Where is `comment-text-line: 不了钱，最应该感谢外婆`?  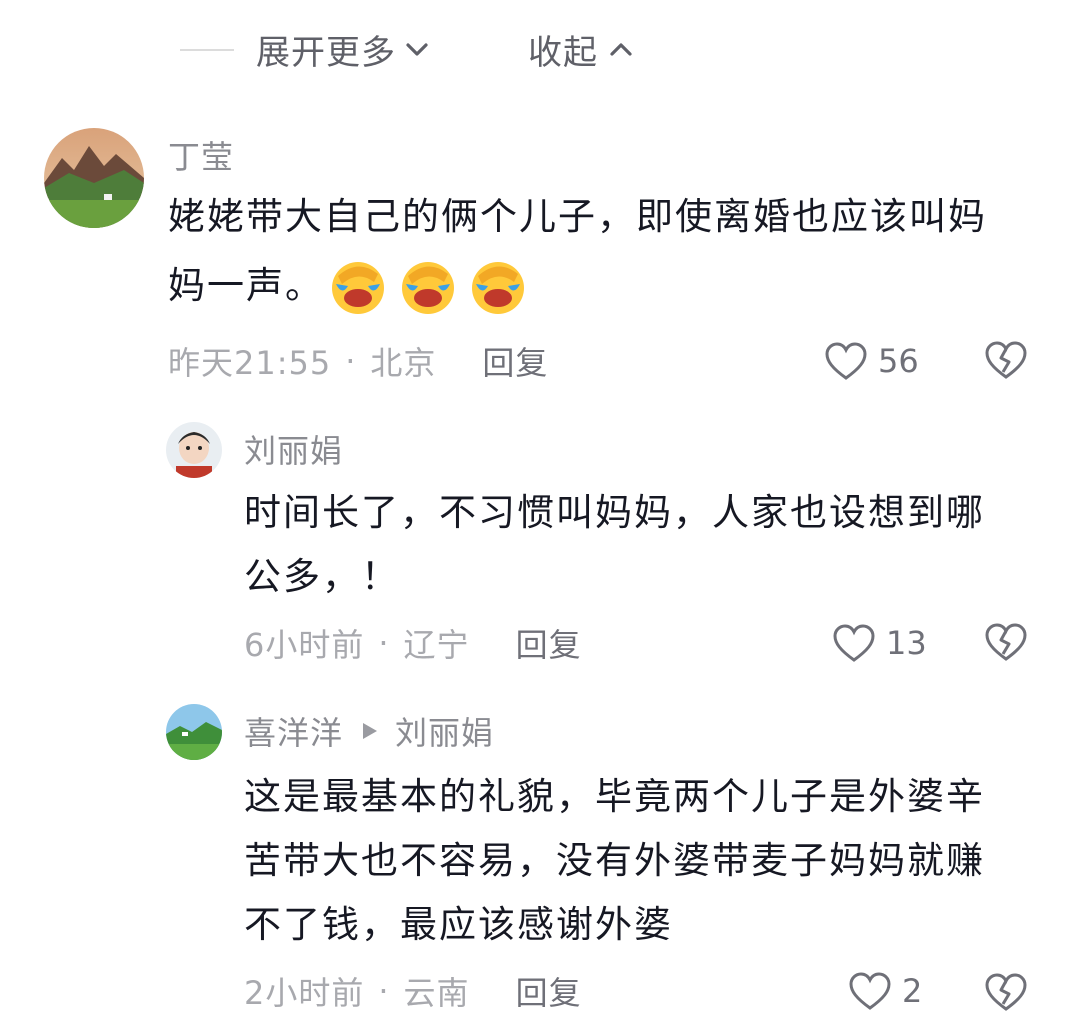
comment-text-line: 不了钱，最应该感谢外婆 is located at coordinates (458, 924).